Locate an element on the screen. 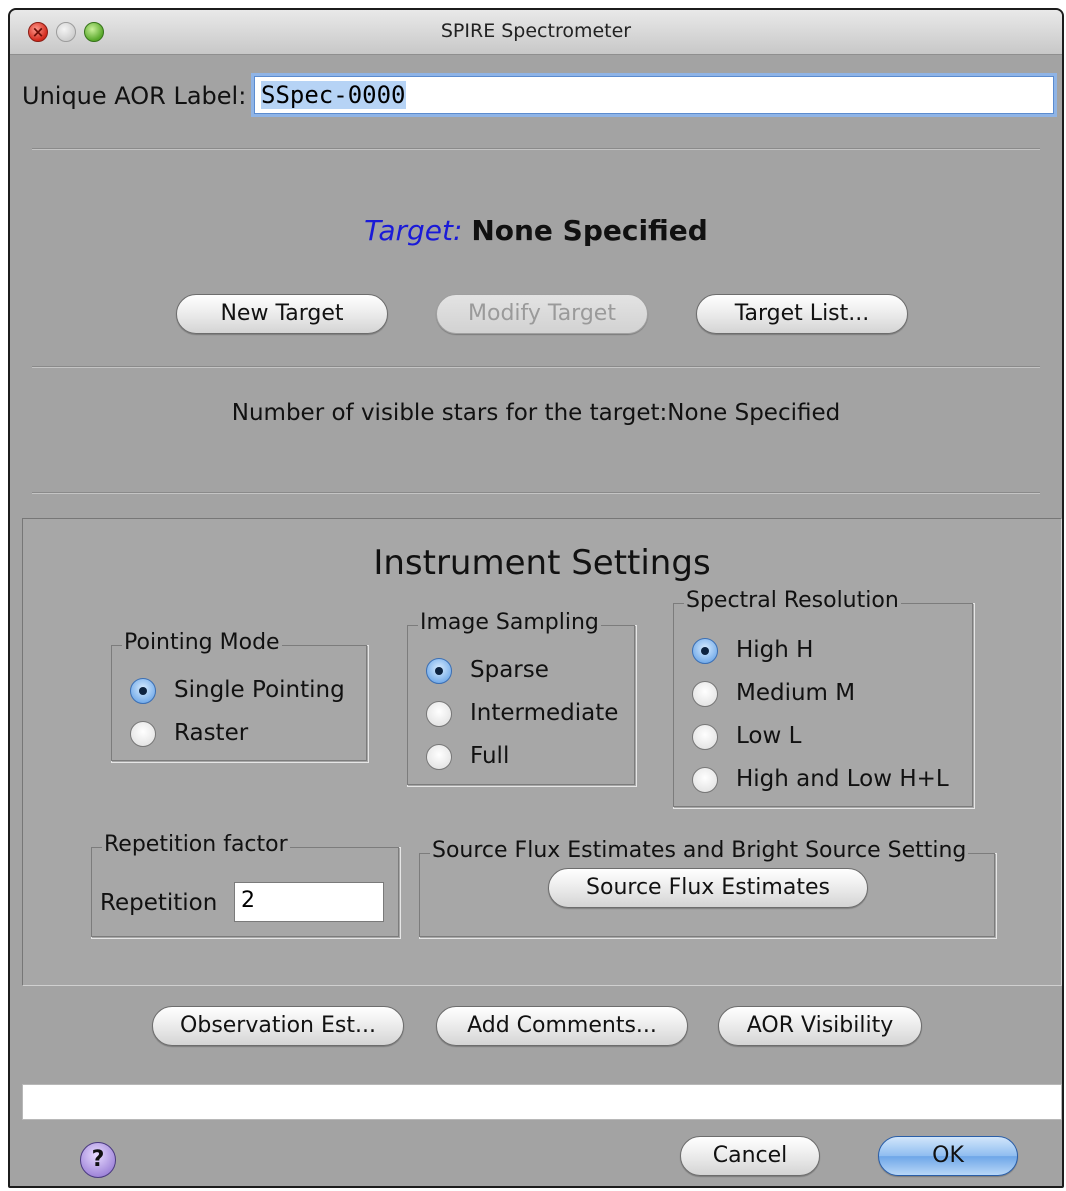 The image size is (1066, 1191). radio-label-low-l: Low L is located at coordinates (769, 736).